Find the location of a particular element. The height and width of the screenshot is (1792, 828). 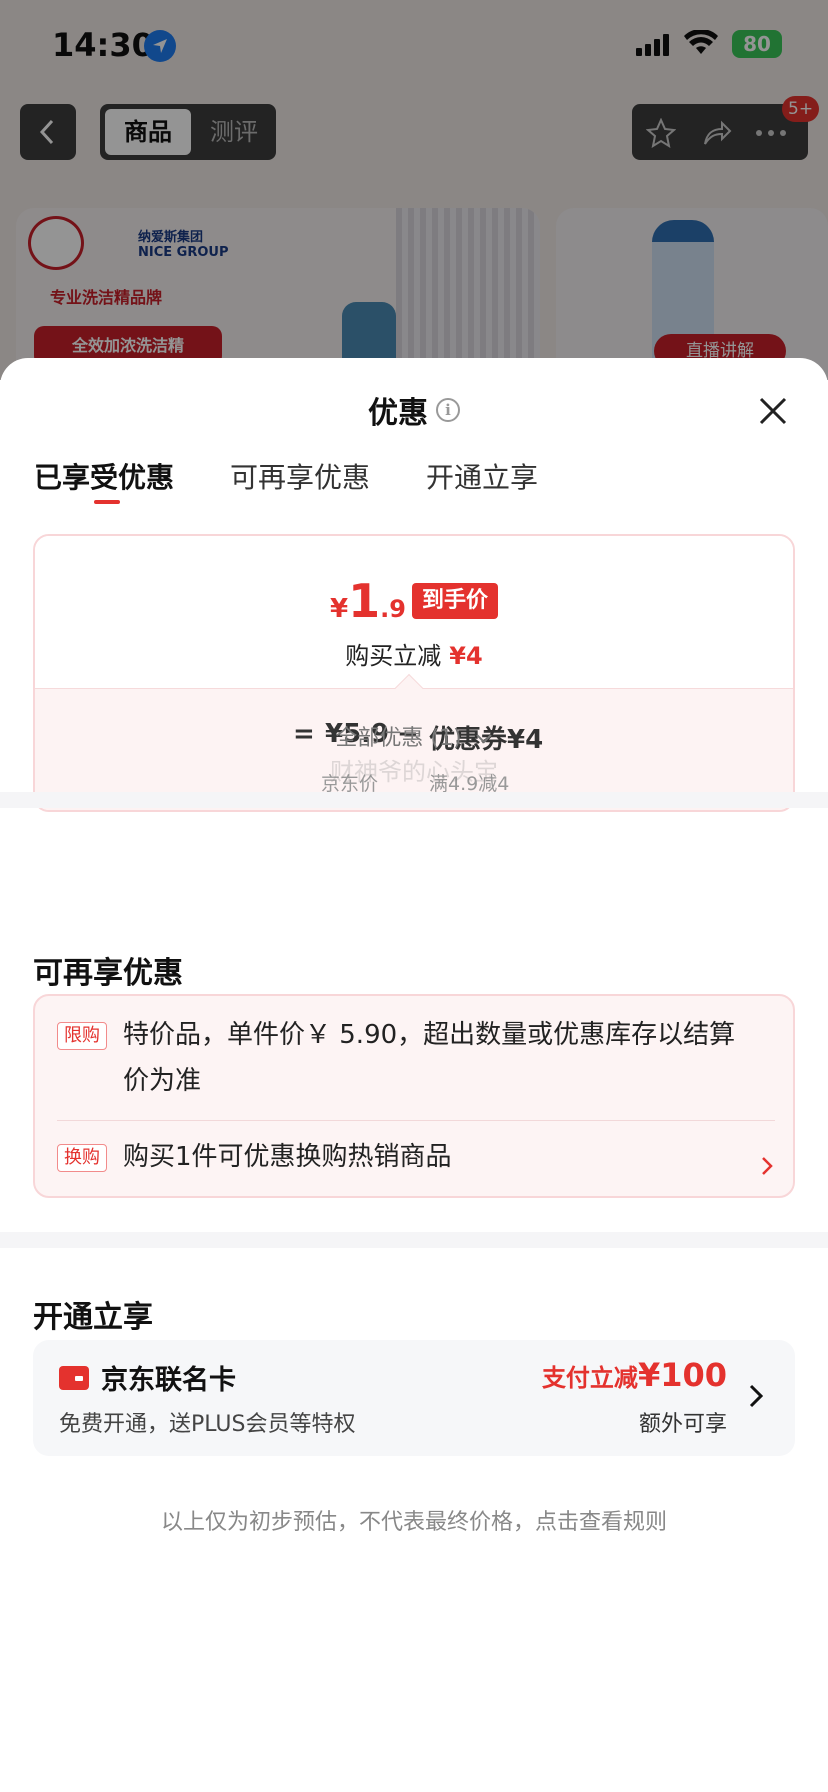

offer-tag-exchange: 换购 is located at coordinates (82, 1158).